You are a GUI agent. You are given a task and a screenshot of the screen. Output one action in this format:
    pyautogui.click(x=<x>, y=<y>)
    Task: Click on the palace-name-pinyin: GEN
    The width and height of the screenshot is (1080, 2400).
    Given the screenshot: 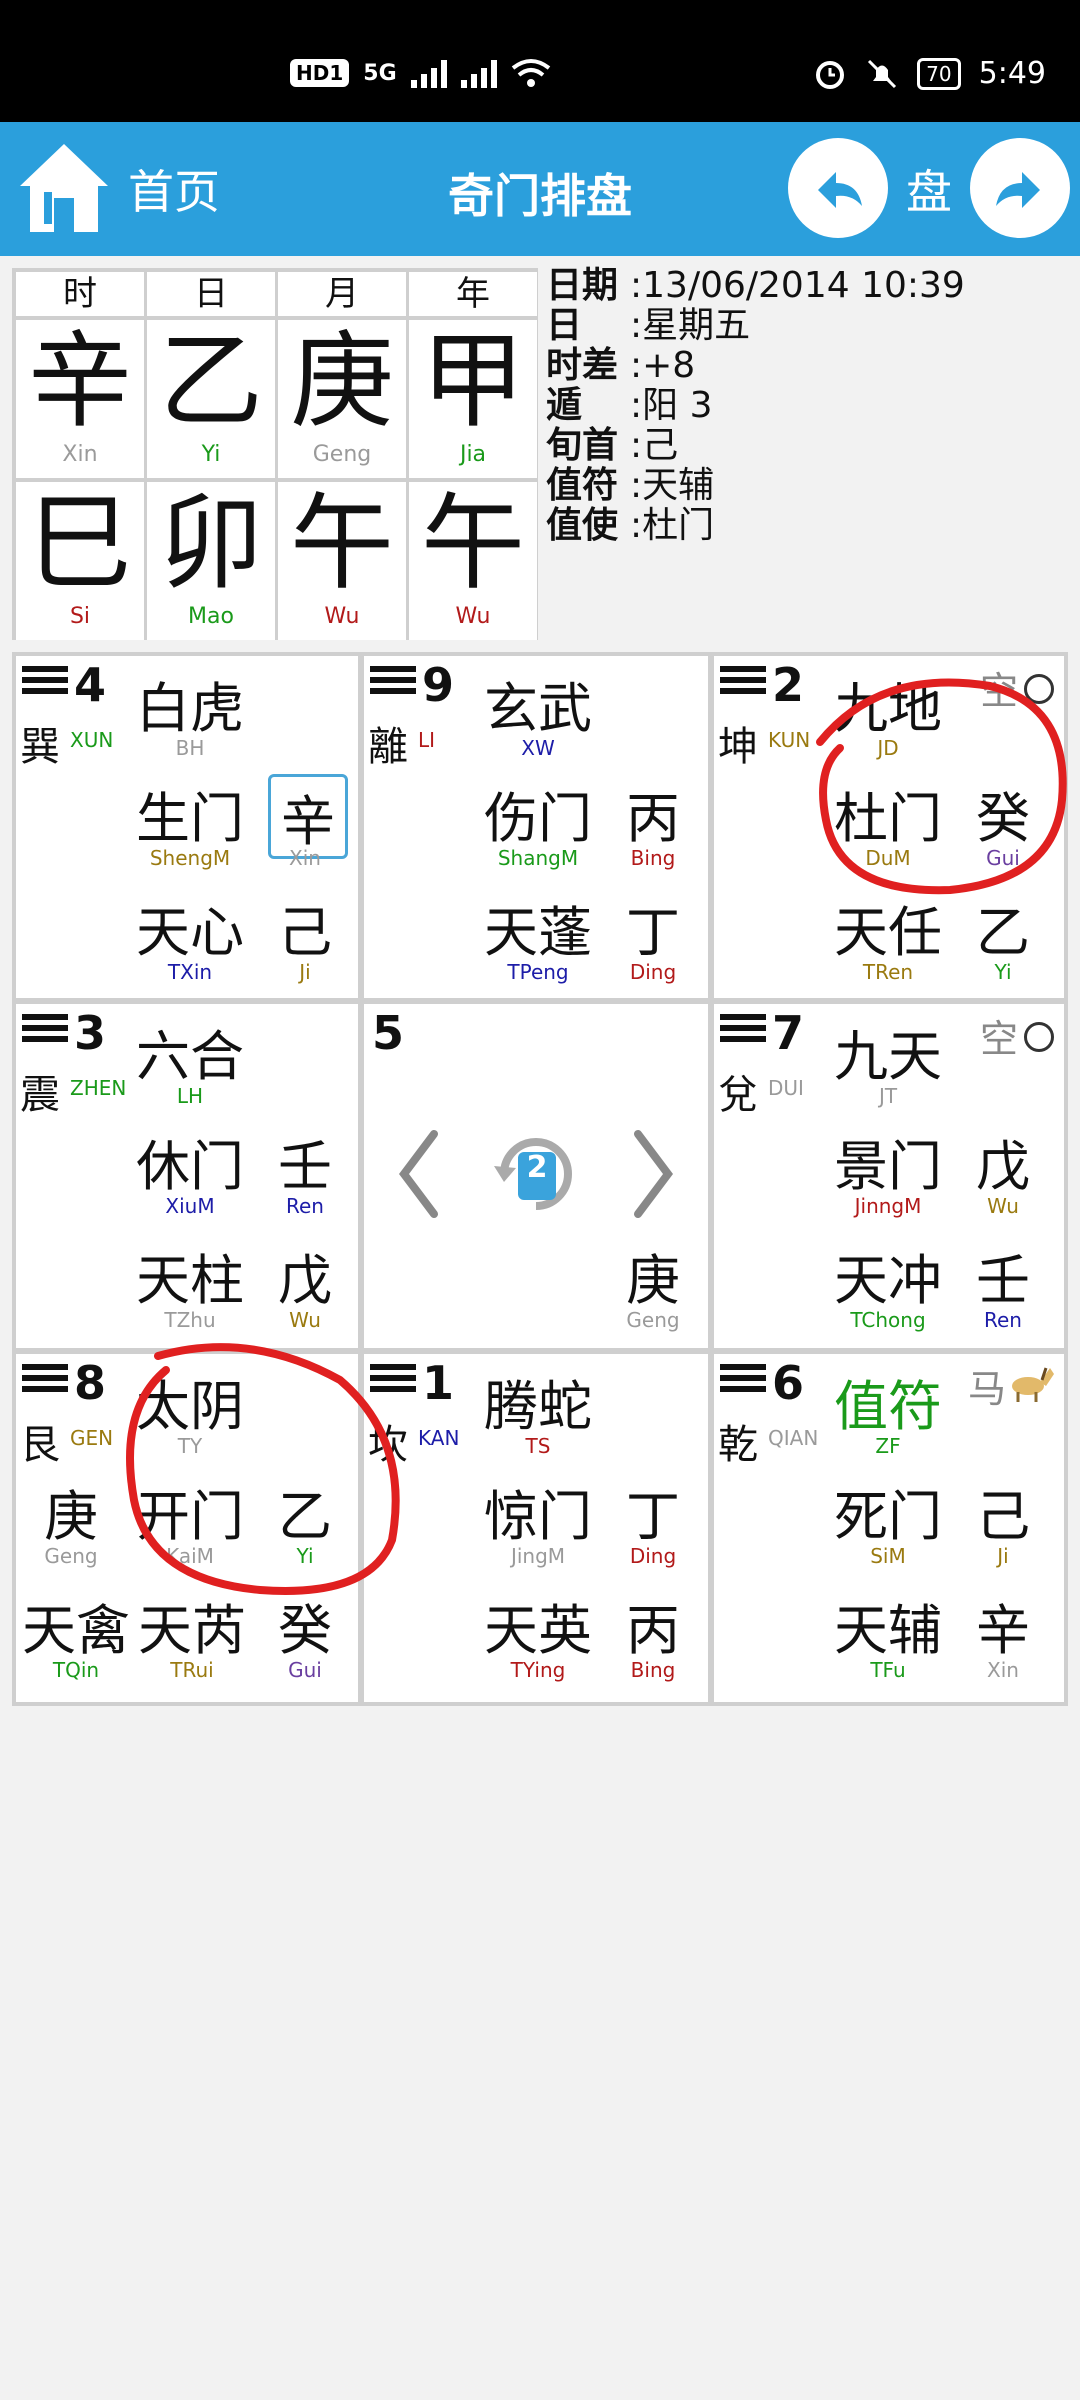 What is the action you would take?
    pyautogui.click(x=92, y=1438)
    